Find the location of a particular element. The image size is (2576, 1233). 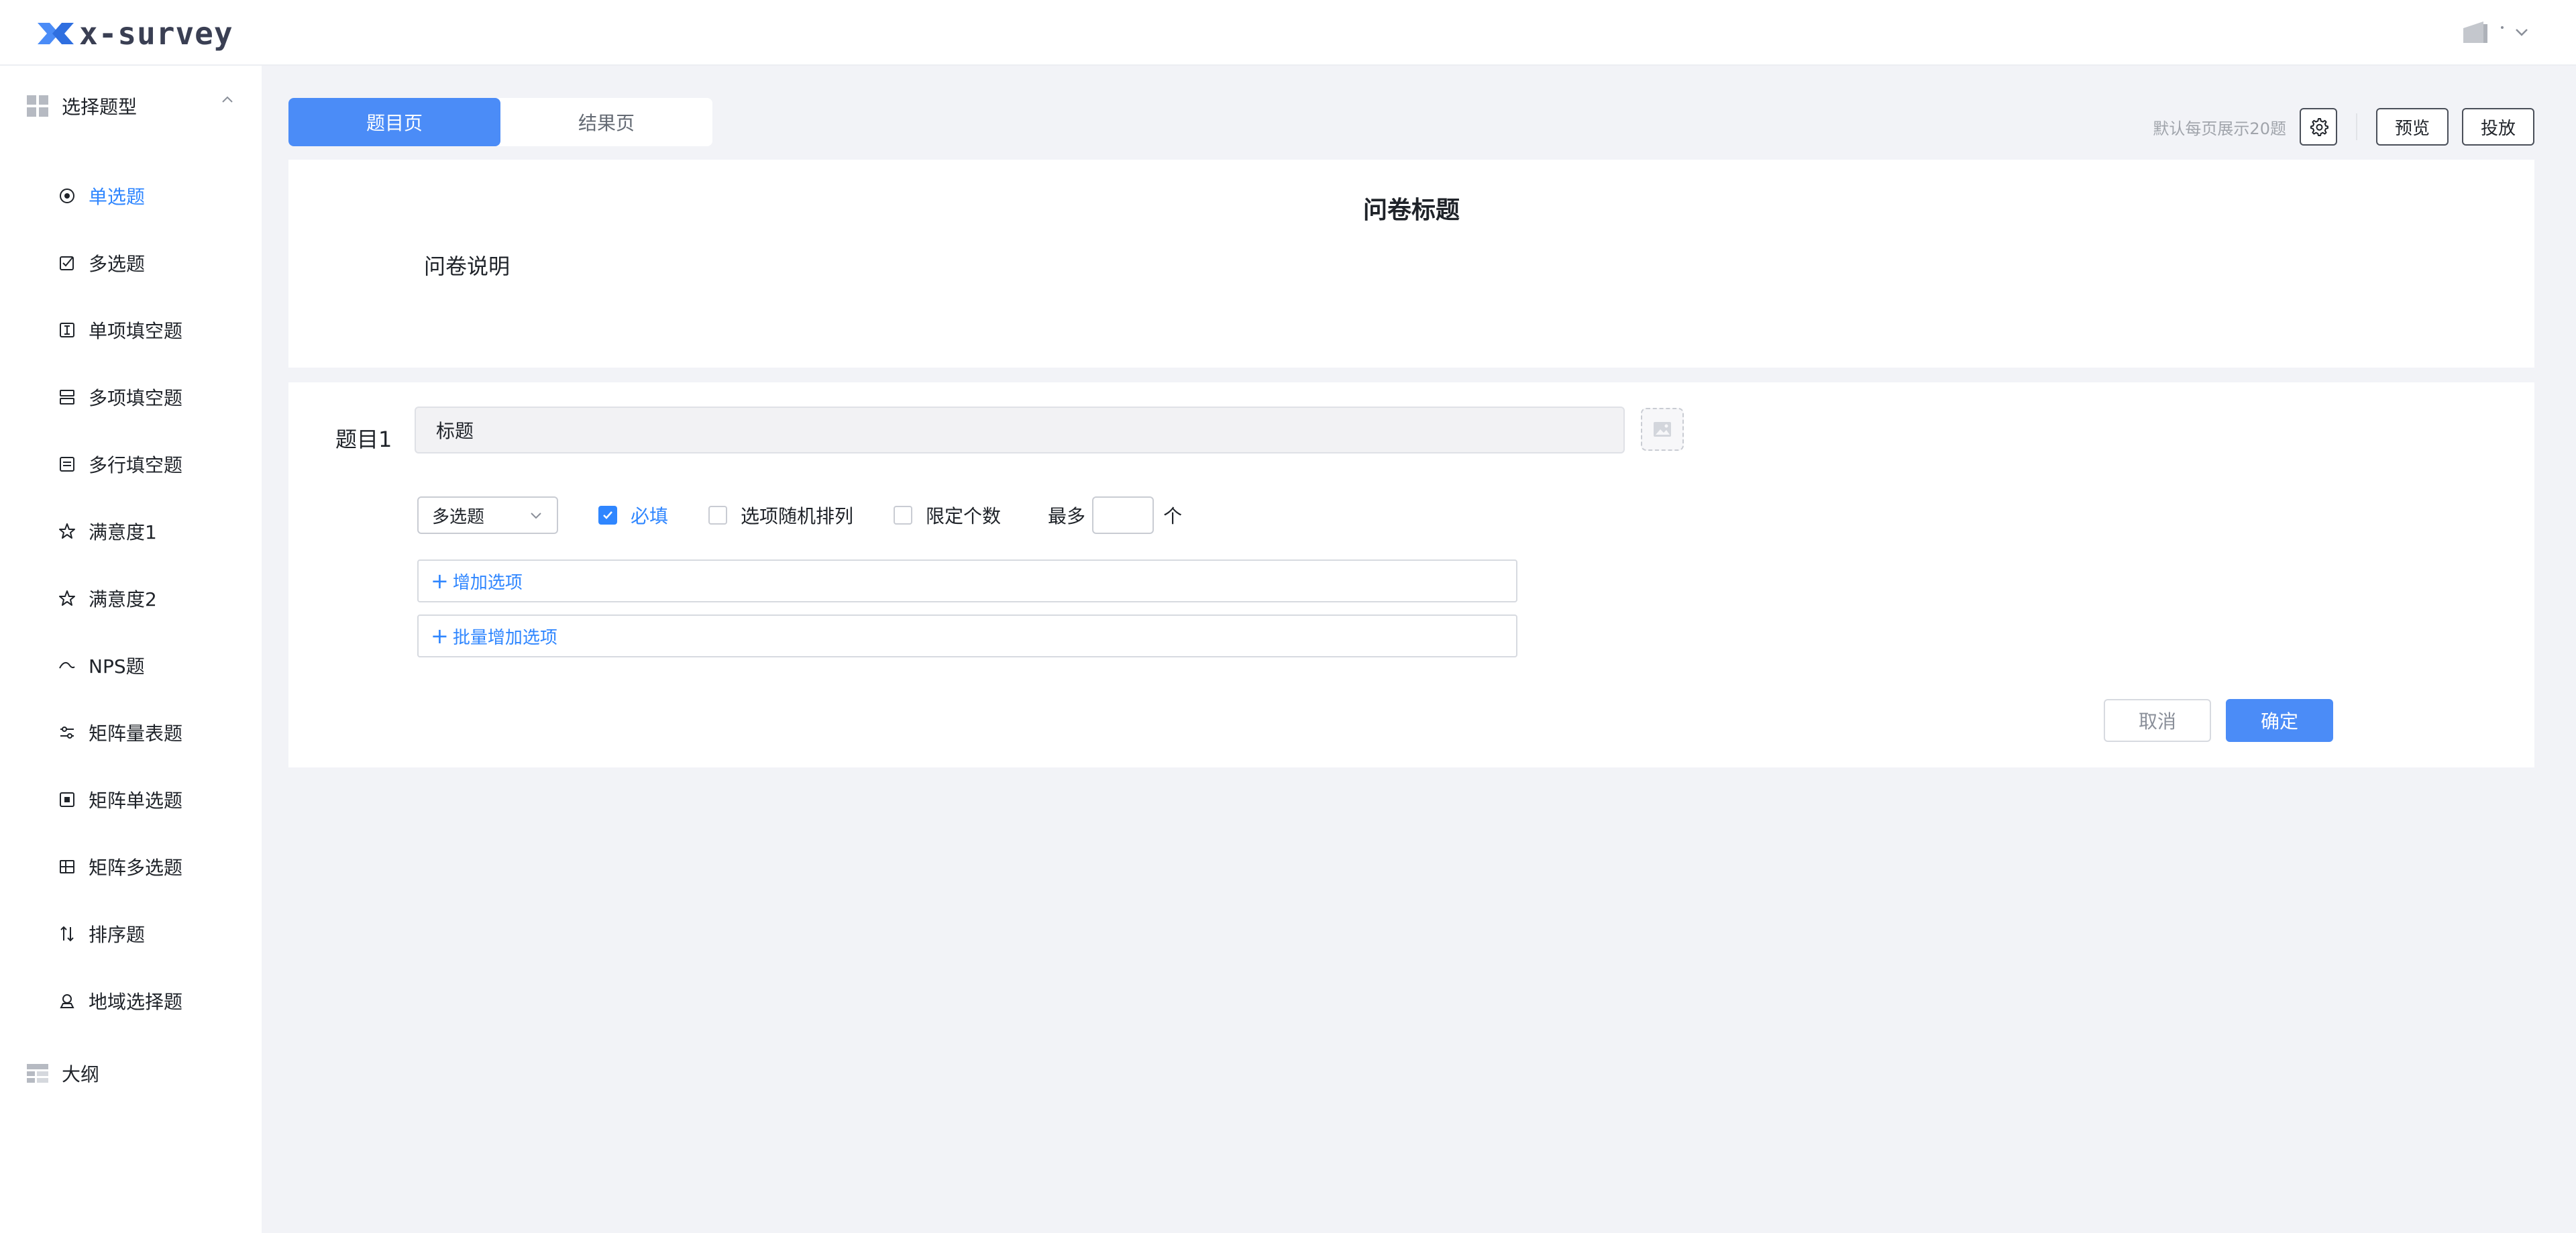

sidebar-item-matrix-single: 矩阵单选题 is located at coordinates (152, 800).